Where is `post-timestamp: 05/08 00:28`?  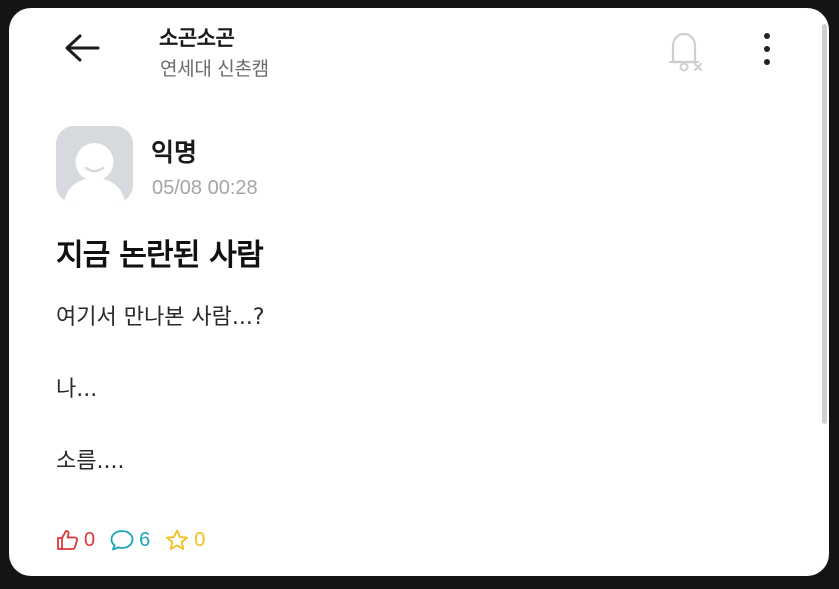 post-timestamp: 05/08 00:28 is located at coordinates (205, 188).